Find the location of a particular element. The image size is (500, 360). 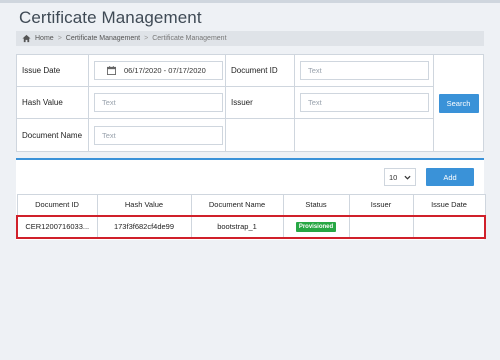

issuer-cell: Text is located at coordinates (364, 103).